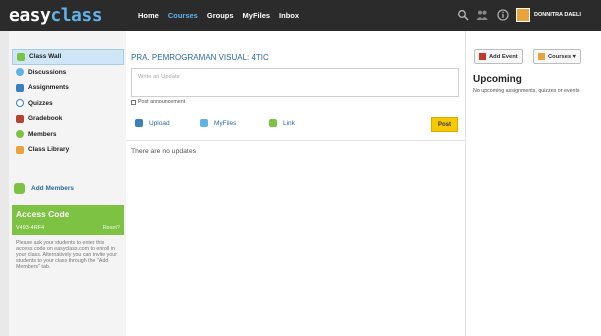  I want to click on folder-icon, so click(204, 123).